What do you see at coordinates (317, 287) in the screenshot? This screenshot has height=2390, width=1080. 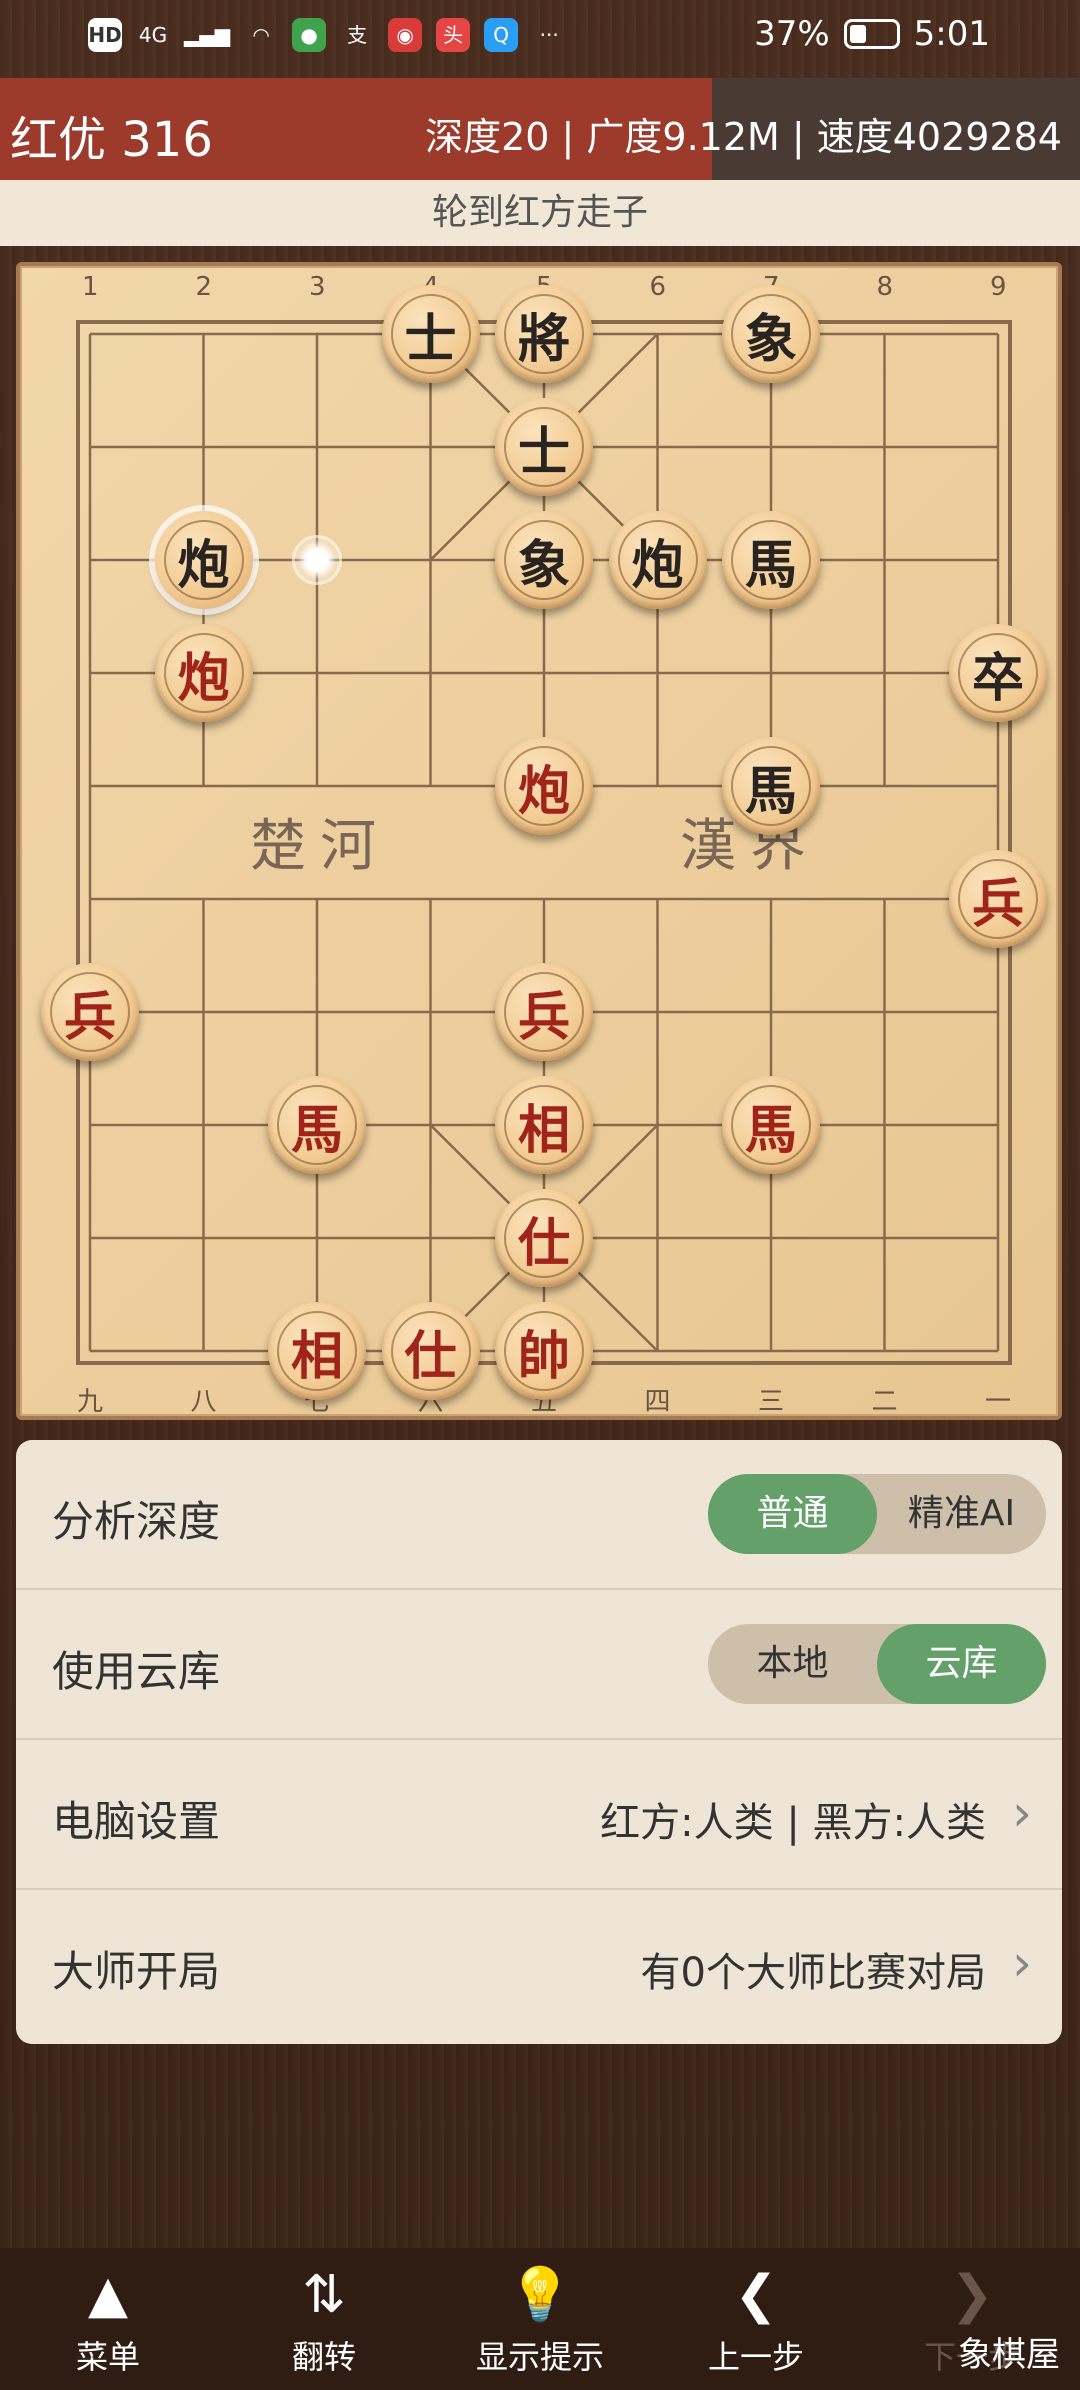 I see `file-coordinate-top: 3` at bounding box center [317, 287].